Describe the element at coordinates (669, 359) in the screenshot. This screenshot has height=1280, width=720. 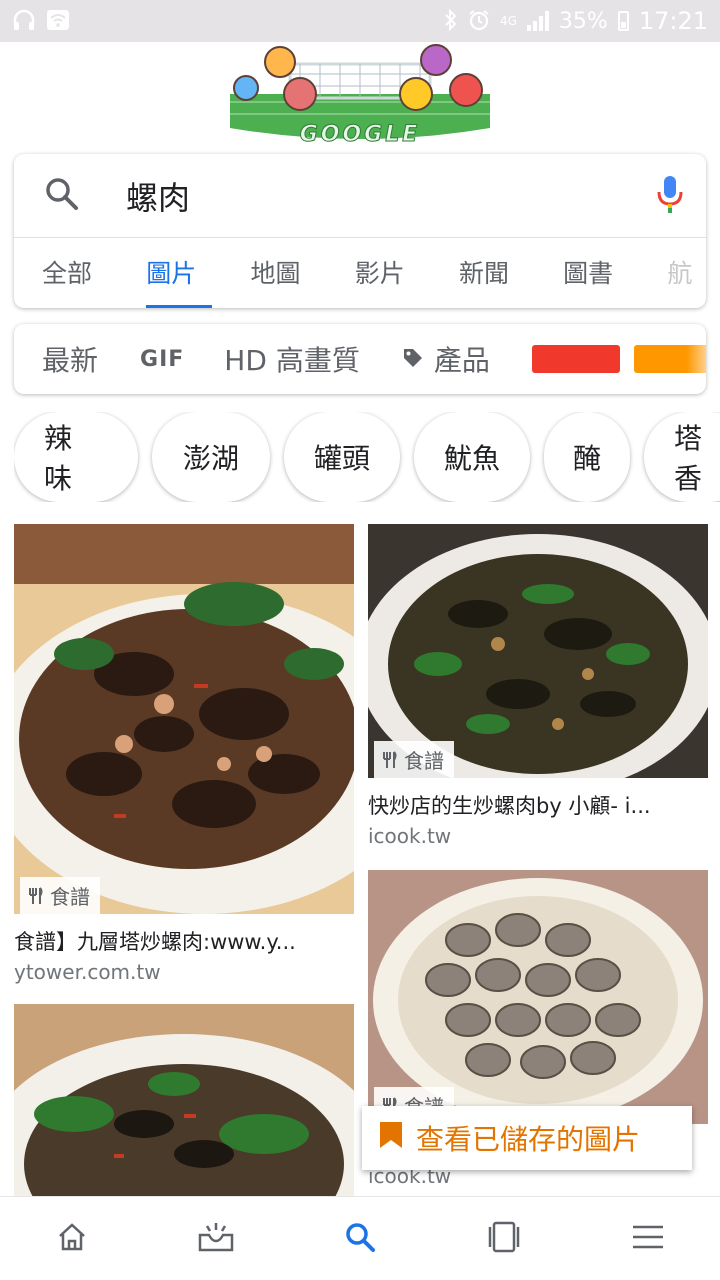
I see `color-filter-orange` at that location.